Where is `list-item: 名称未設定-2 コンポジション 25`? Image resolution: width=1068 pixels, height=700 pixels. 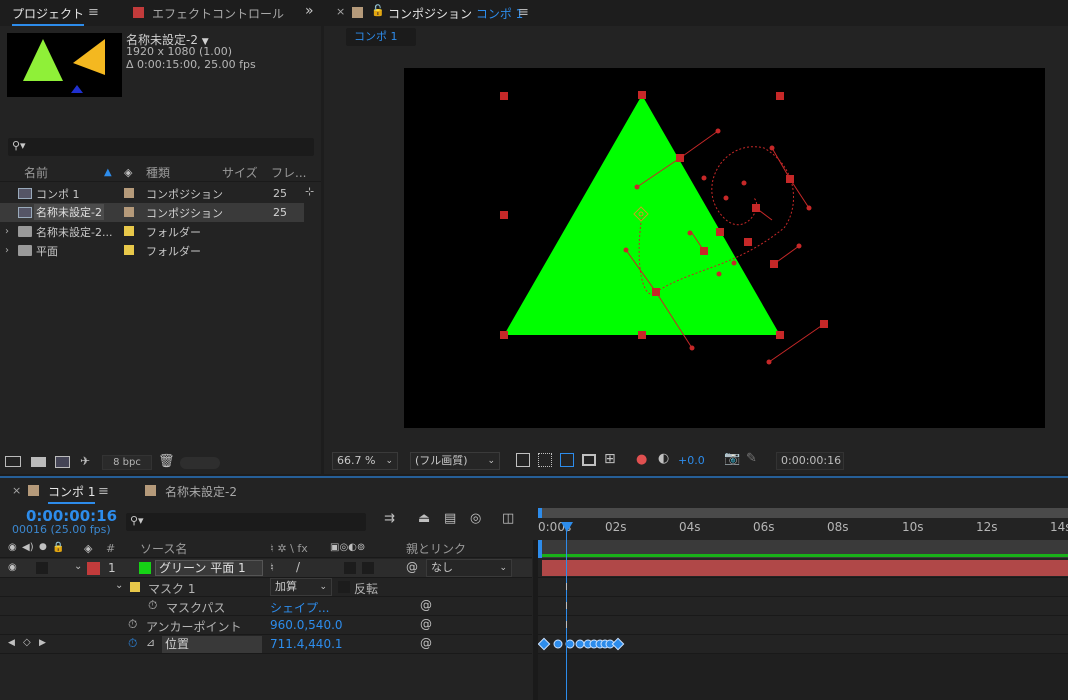 list-item: 名称未設定-2 コンポジション 25 is located at coordinates (152, 212).